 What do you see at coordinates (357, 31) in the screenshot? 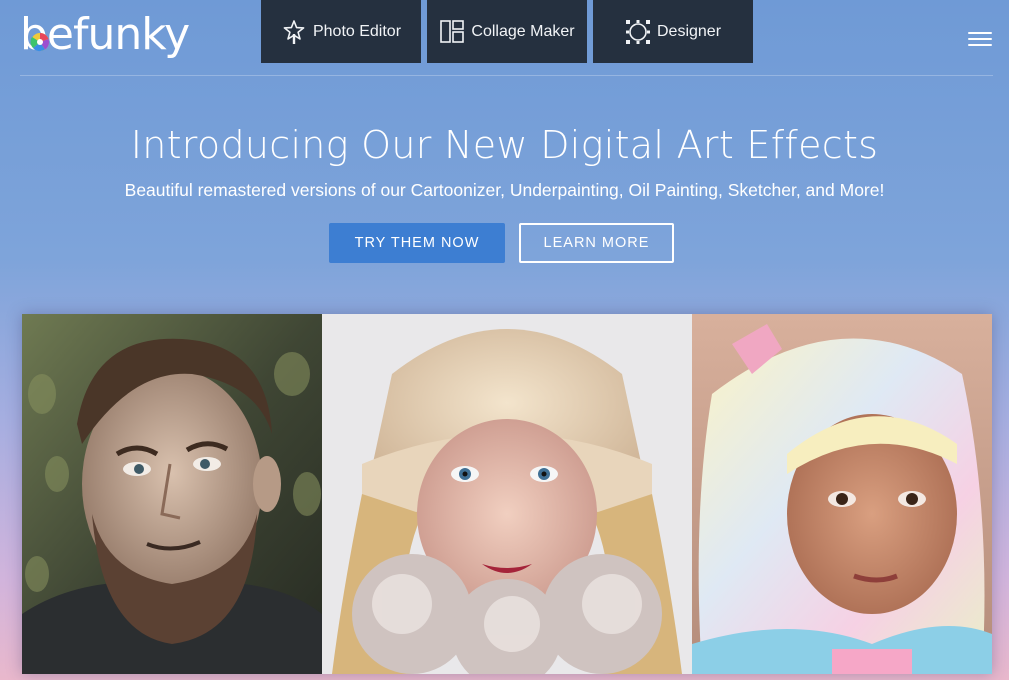
I see `nav-tab-label: Photo Editor` at bounding box center [357, 31].